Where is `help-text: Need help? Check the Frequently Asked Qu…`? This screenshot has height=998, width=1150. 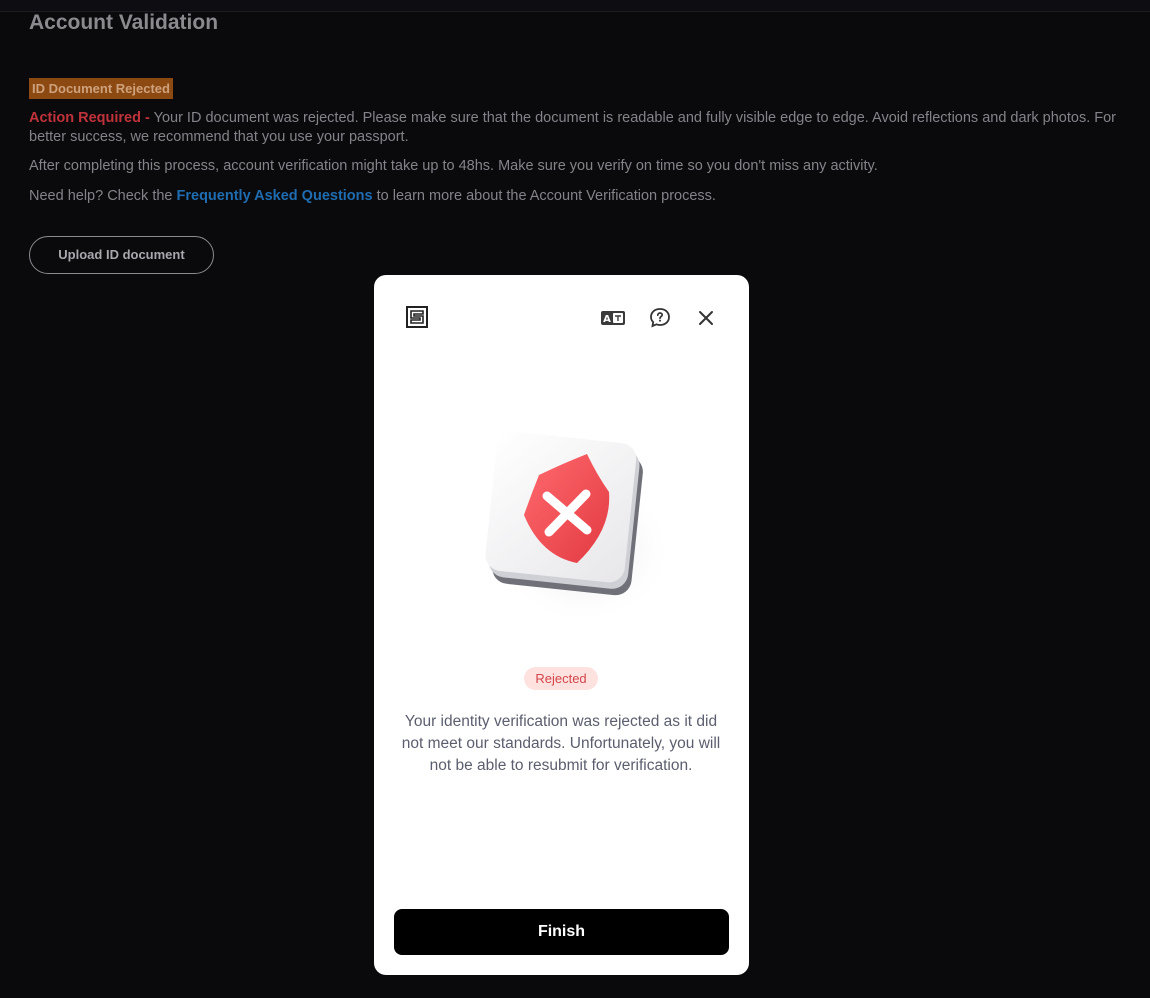 help-text: Need help? Check the Frequently Asked Qu… is located at coordinates (372, 196).